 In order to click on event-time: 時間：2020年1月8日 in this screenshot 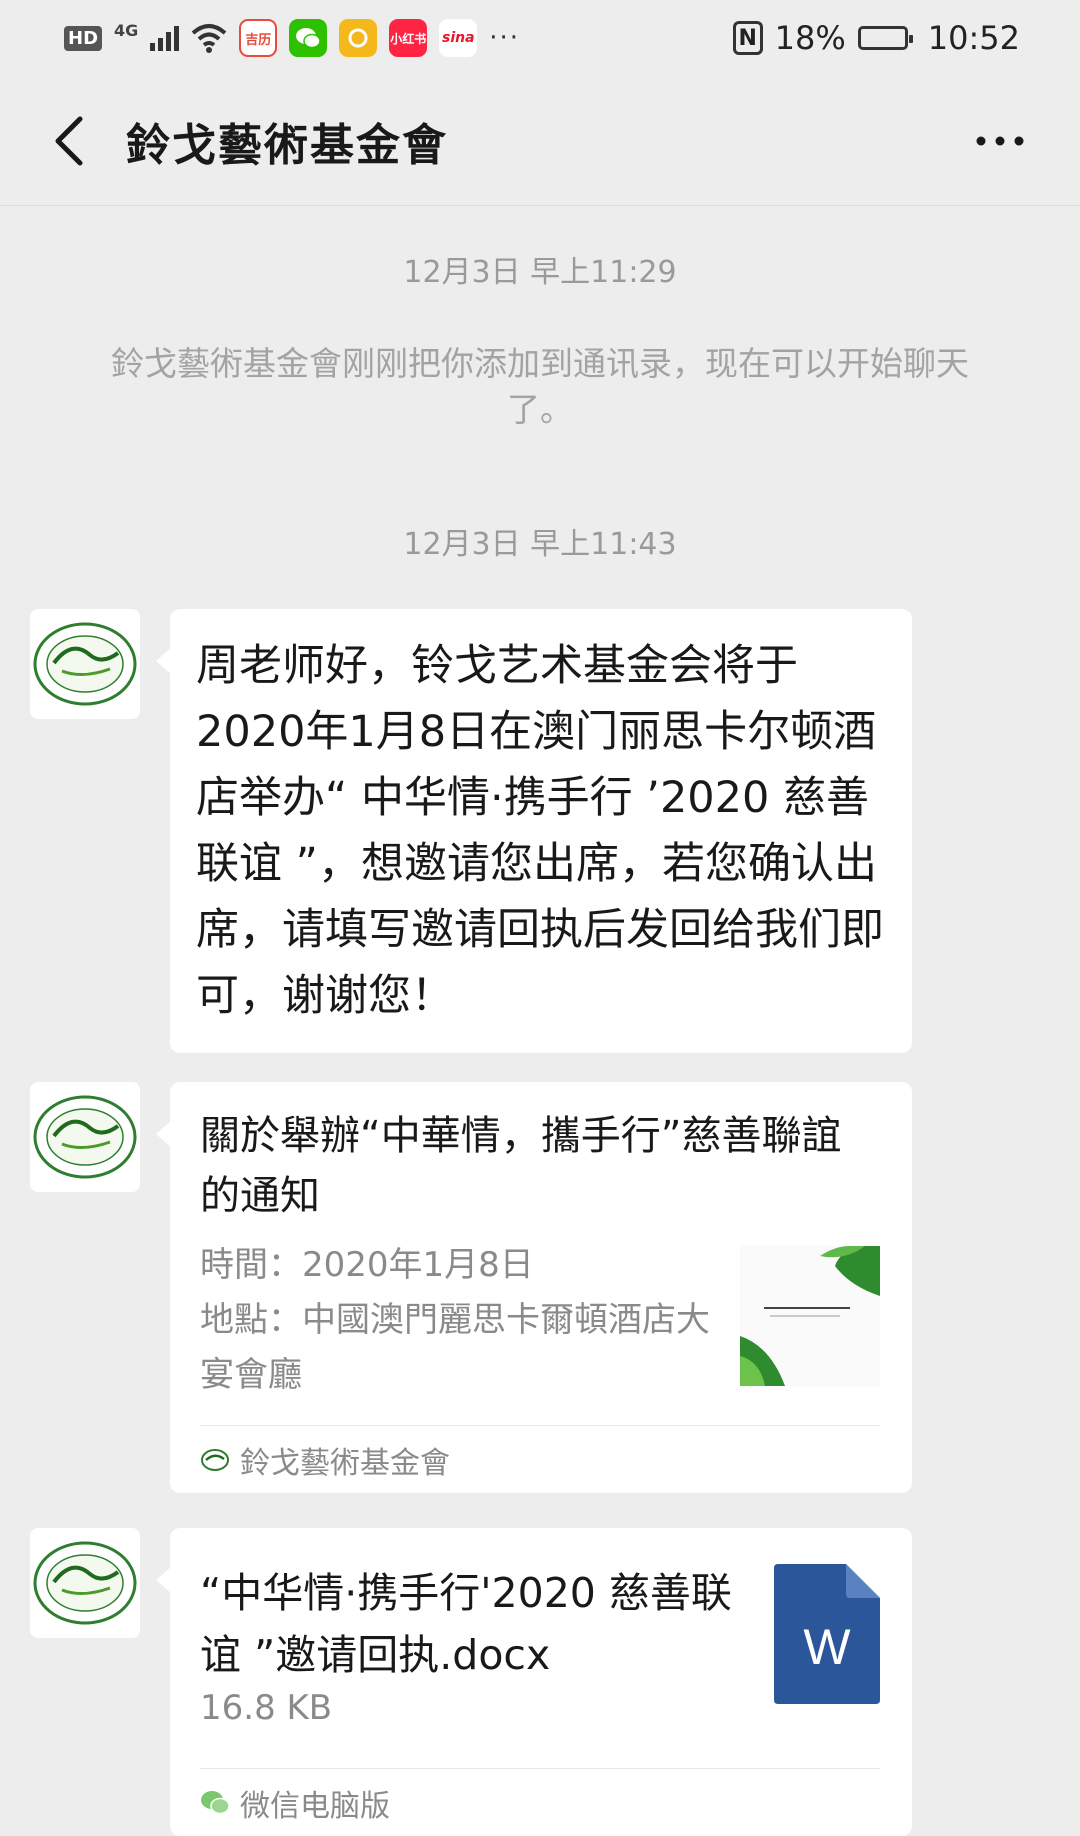, I will do `click(367, 1265)`.